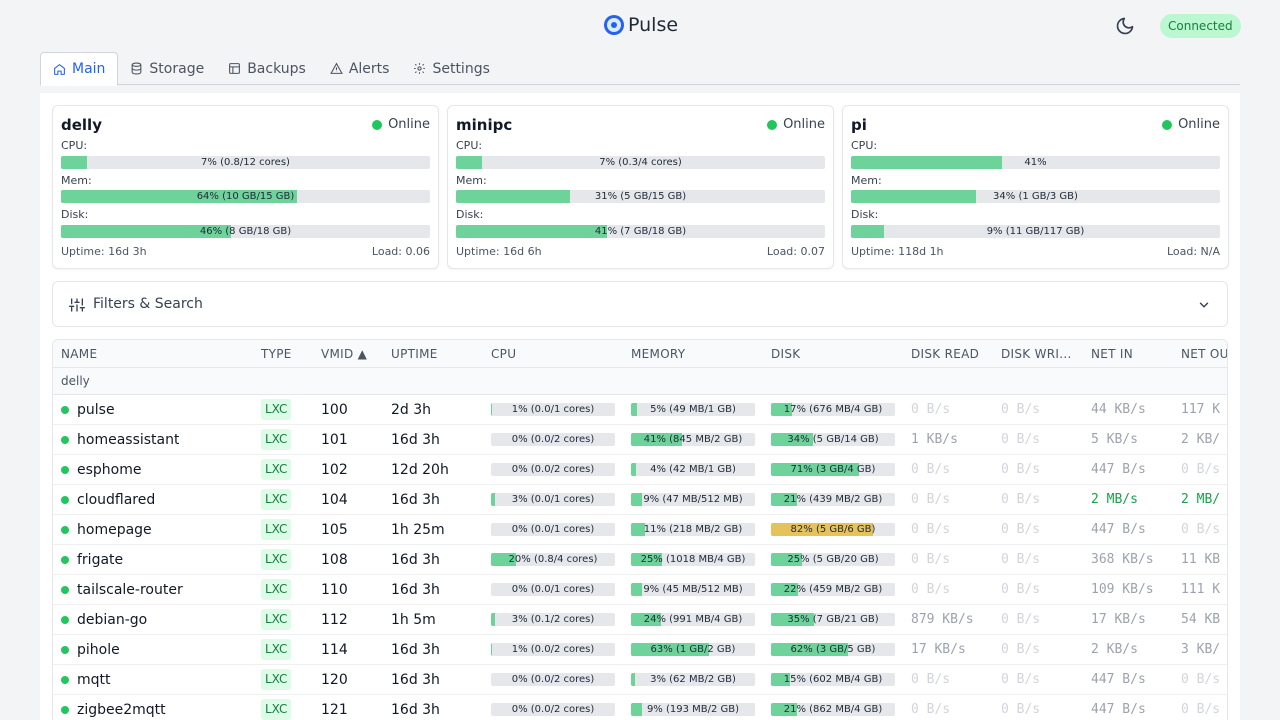  Describe the element at coordinates (1204, 354) in the screenshot. I see `column-header-10: NET OU` at that location.